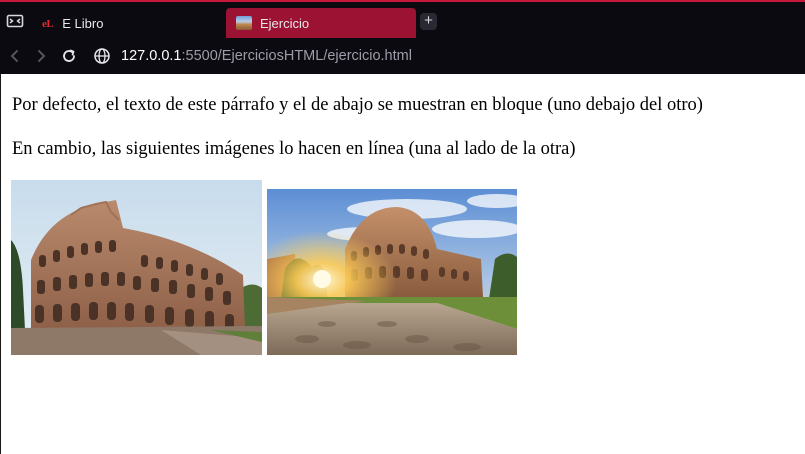 The width and height of the screenshot is (805, 454). I want to click on colosseum-sunrise-photo, so click(392, 272).